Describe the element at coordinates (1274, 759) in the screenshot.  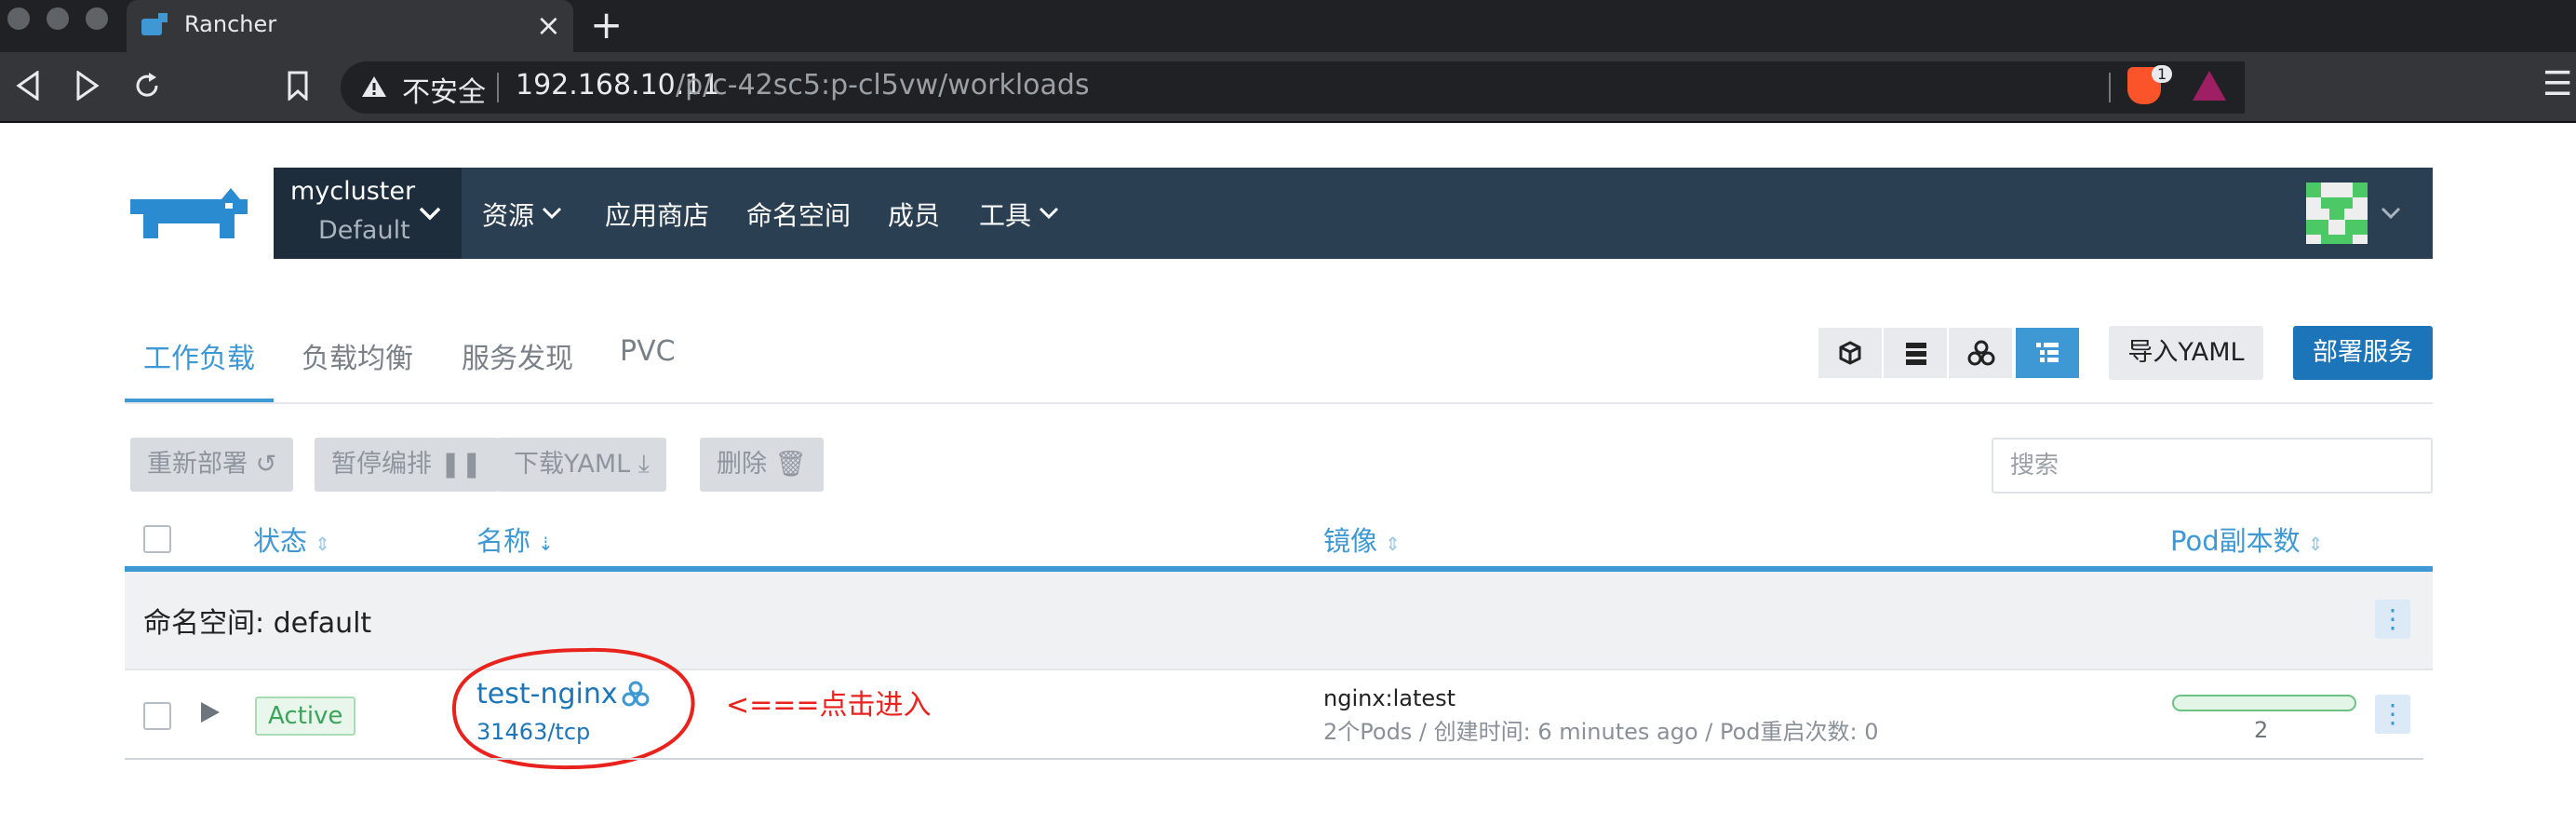
I see `row-divider` at that location.